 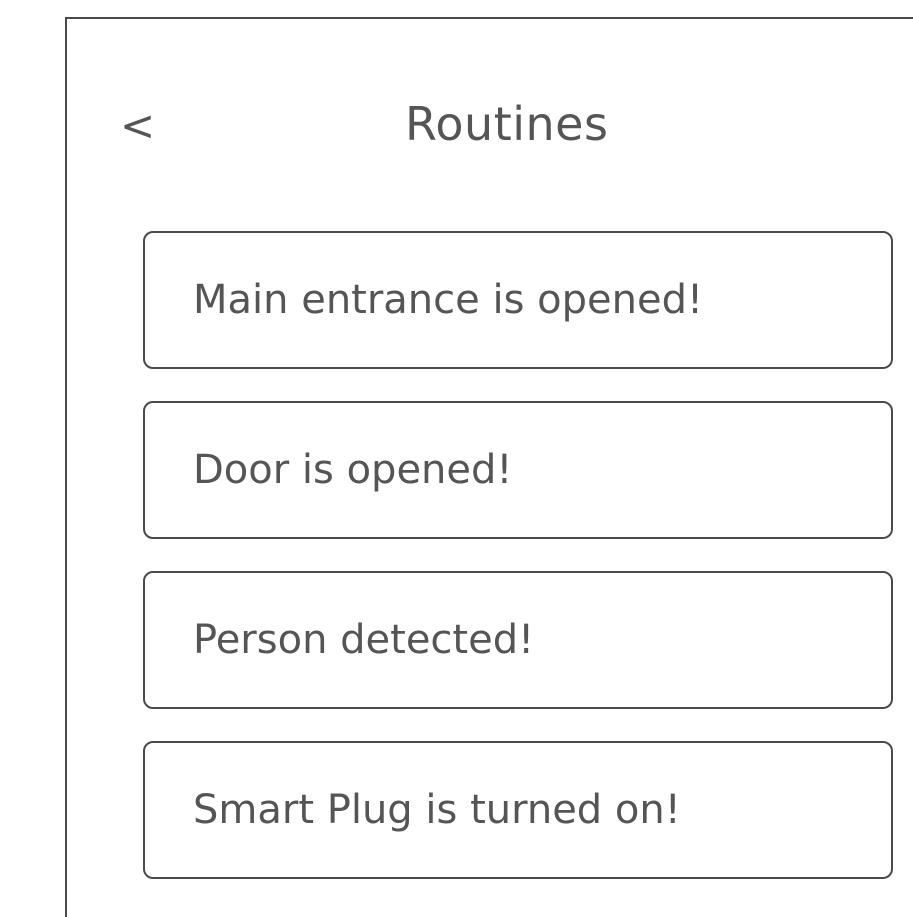 I want to click on routine-item-person-detected: Person detected!, so click(x=518, y=640).